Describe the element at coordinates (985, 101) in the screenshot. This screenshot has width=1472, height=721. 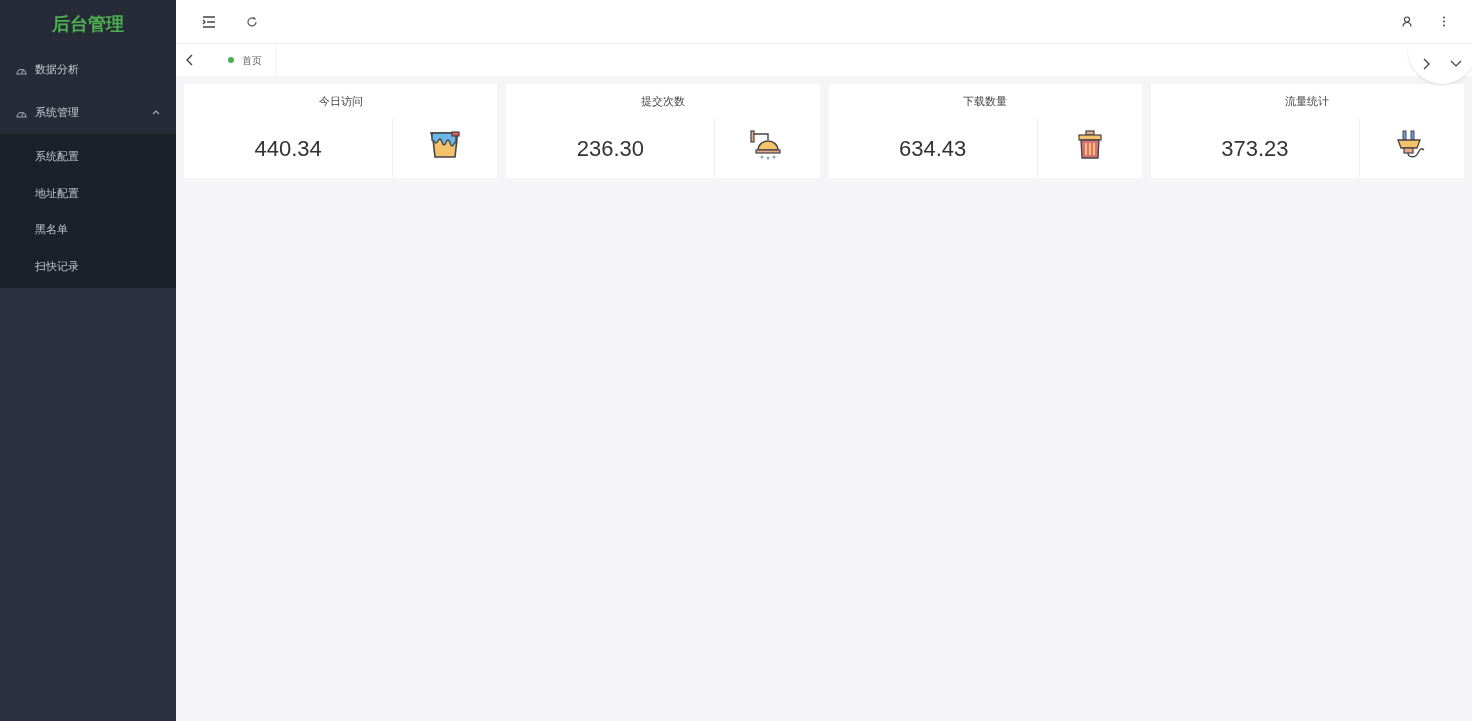
I see `card-title: 下载数量` at that location.